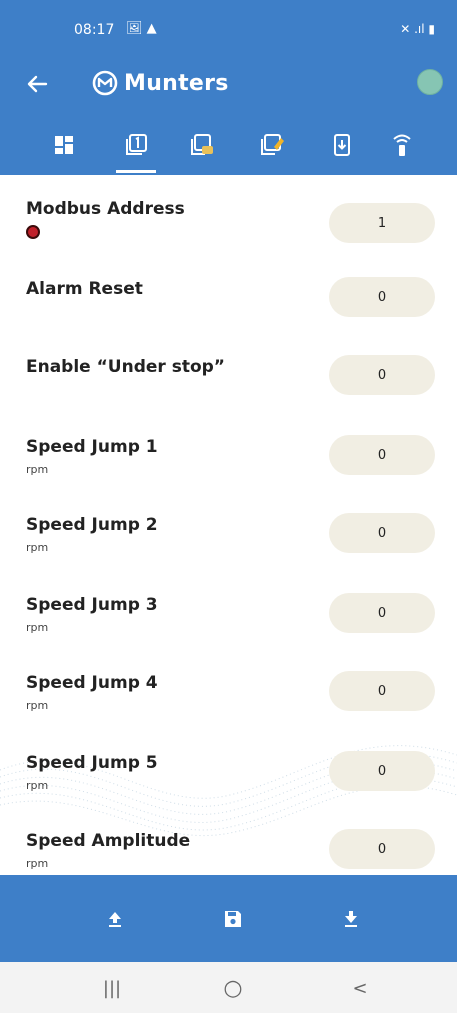  Describe the element at coordinates (105, 209) in the screenshot. I see `setting-label: Modbus Address` at that location.